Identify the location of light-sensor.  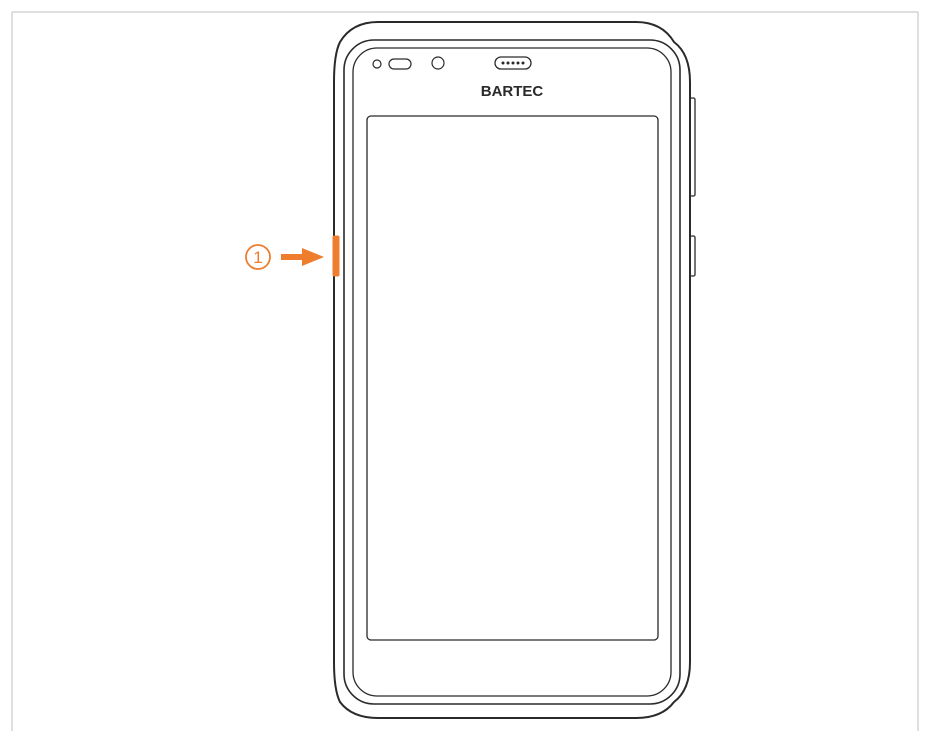
(400, 64).